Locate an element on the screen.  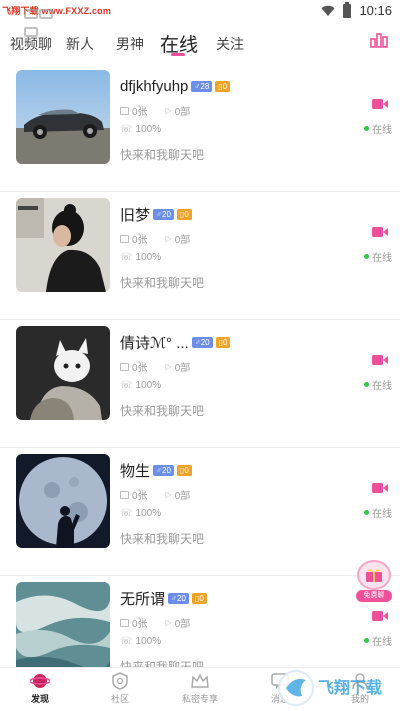
tab-indicator is located at coordinates (178, 54).